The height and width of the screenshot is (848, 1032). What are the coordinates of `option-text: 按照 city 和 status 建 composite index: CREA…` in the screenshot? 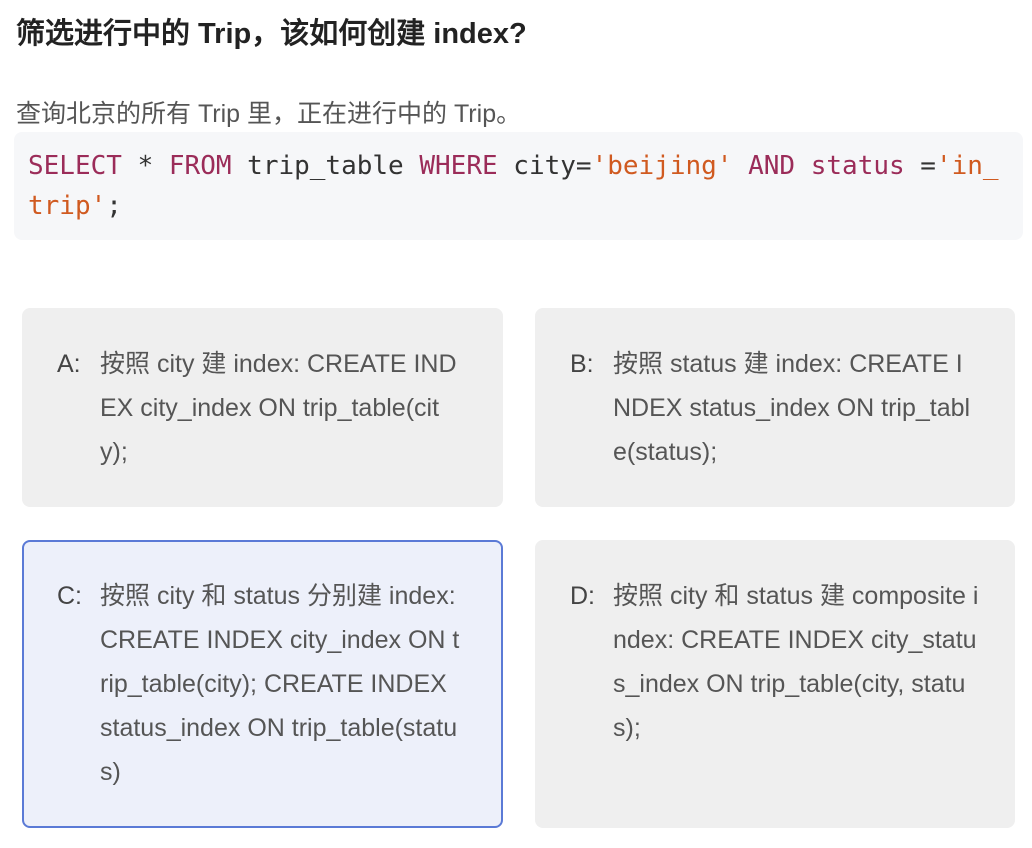 It's located at (796, 662).